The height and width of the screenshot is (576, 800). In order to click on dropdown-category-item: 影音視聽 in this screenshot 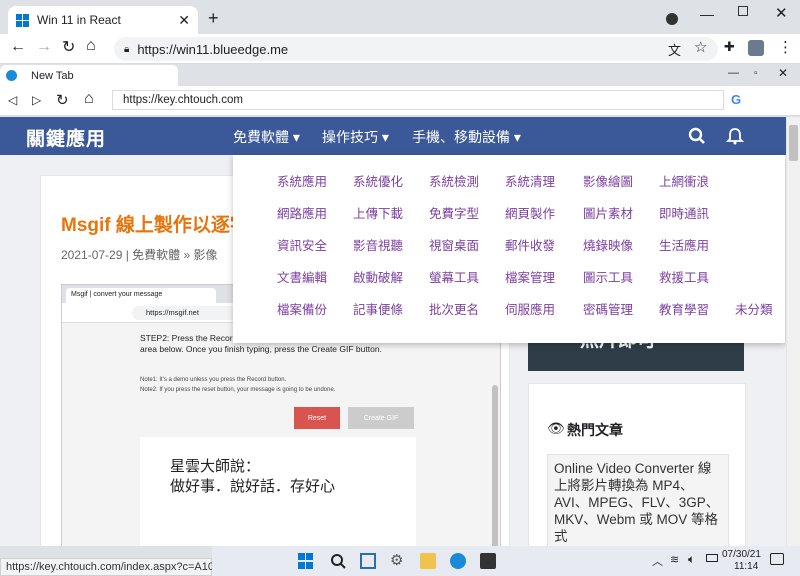, I will do `click(378, 244)`.